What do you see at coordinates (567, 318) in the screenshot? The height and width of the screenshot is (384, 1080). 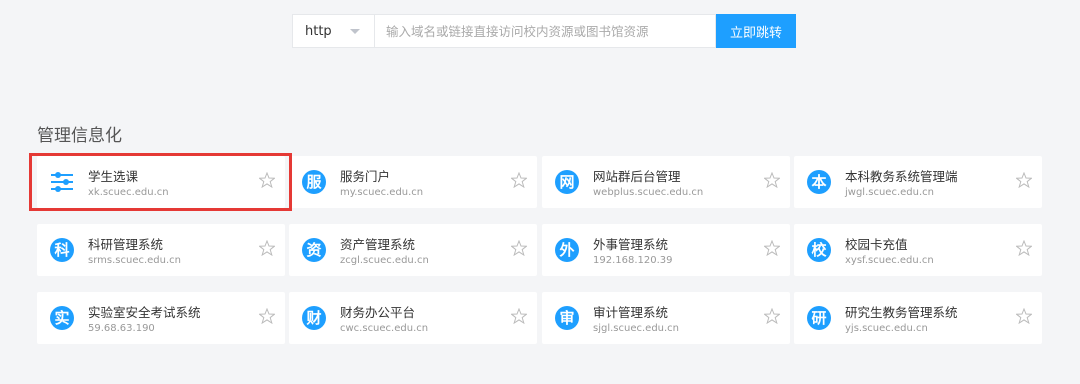 I see `audit-icon: 审` at bounding box center [567, 318].